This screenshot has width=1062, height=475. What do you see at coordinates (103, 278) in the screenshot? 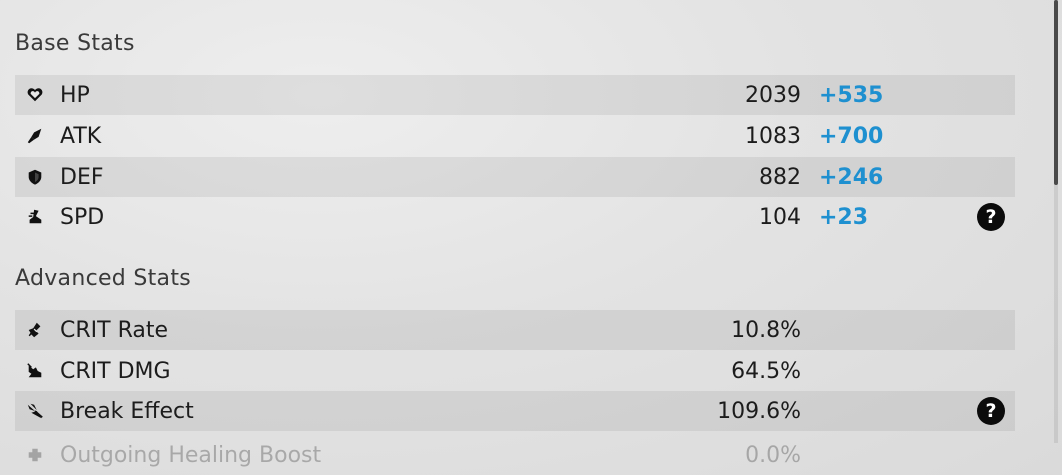
I see `advanced-stats-title: Advanced Stats` at bounding box center [103, 278].